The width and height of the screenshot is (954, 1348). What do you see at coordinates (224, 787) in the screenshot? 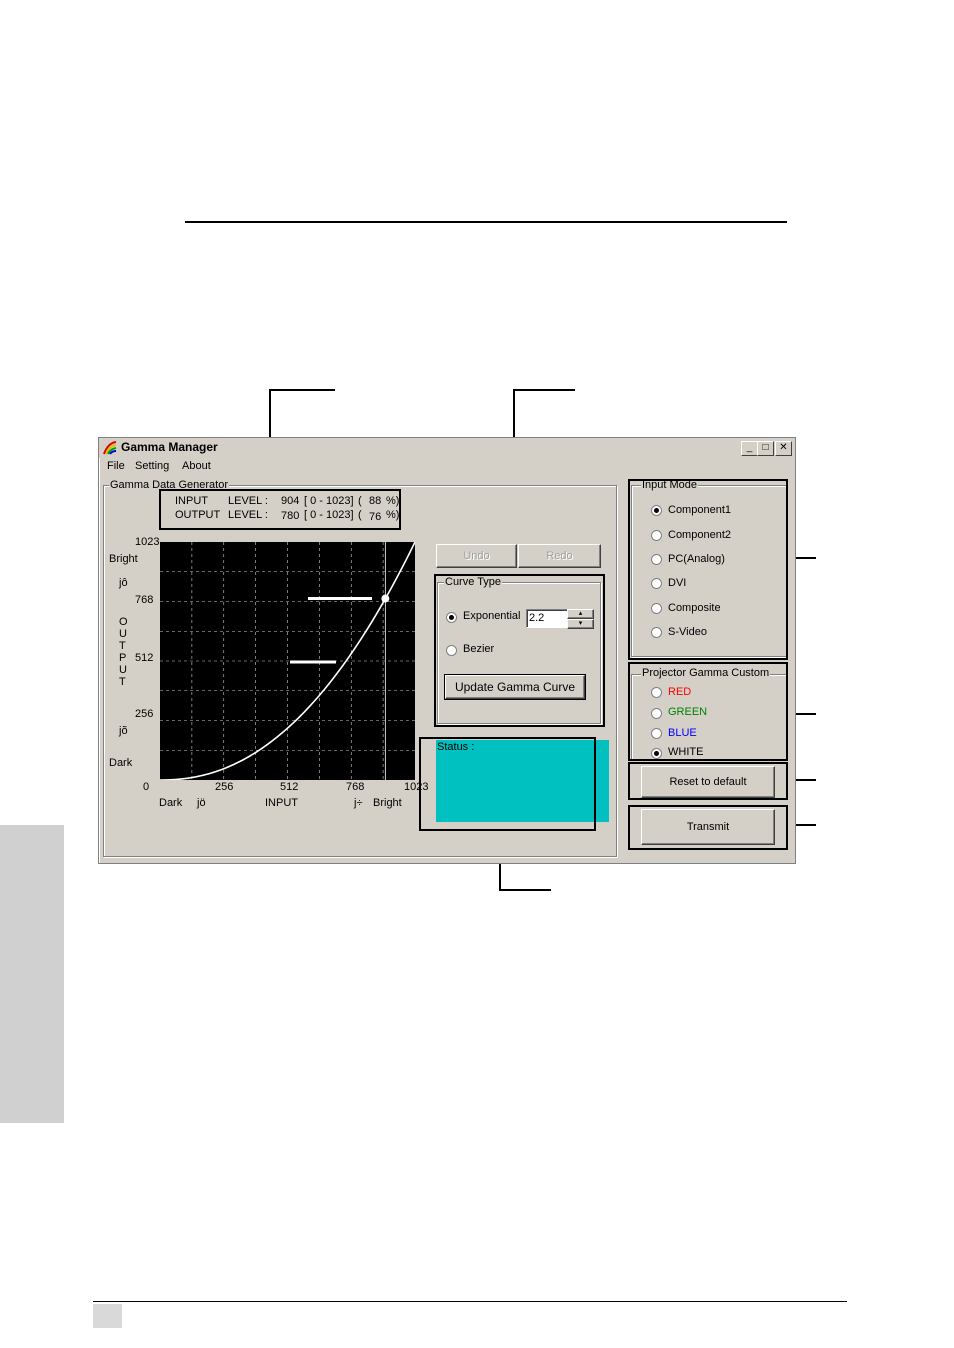
I see `x-axis-256: 256` at bounding box center [224, 787].